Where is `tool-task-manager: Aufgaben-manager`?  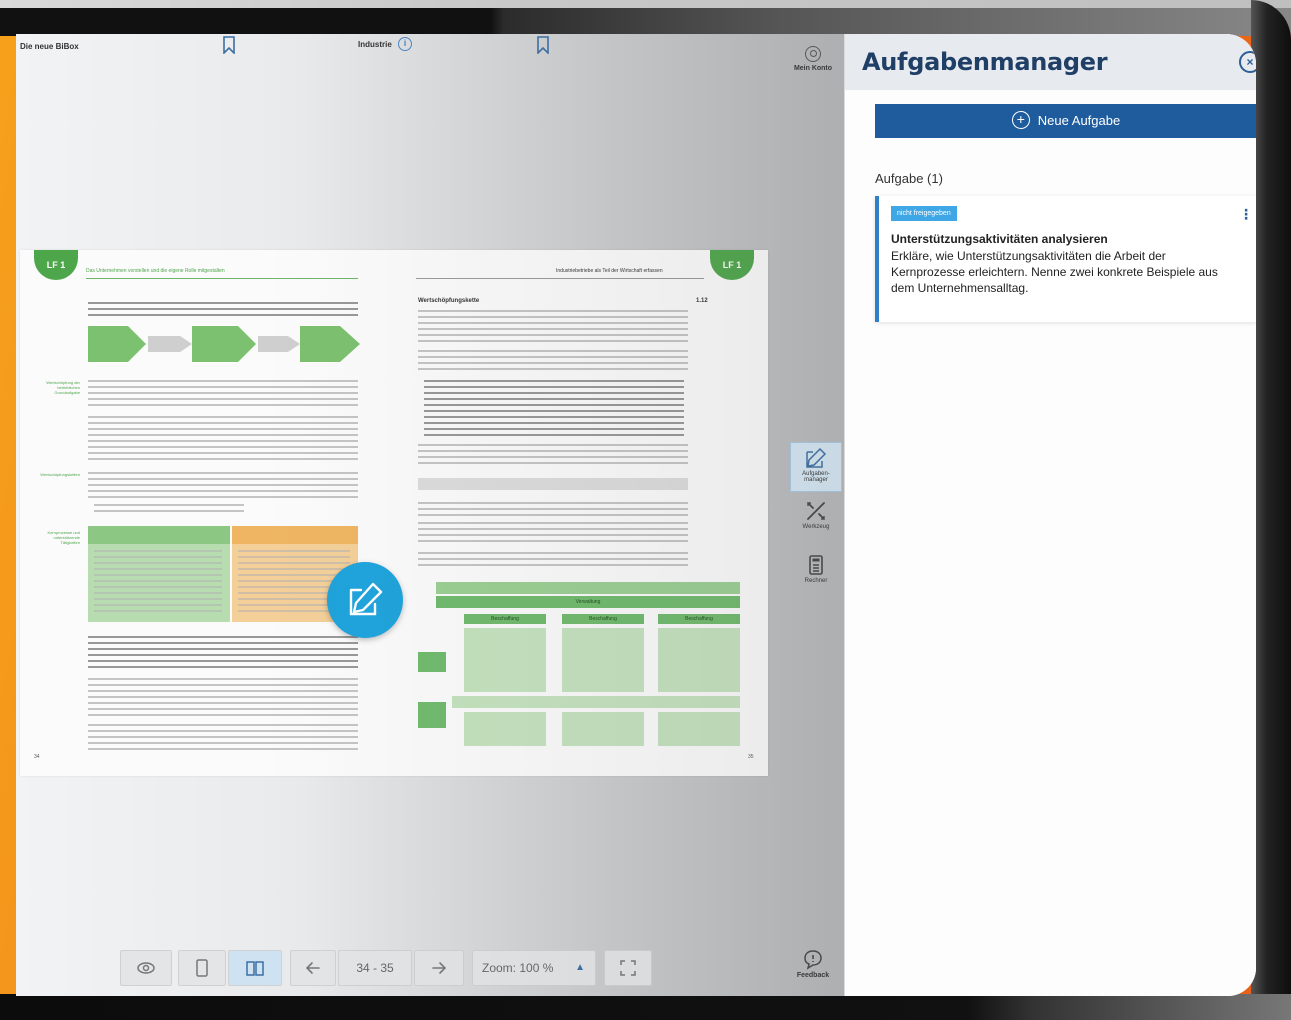 tool-task-manager: Aufgaben-manager is located at coordinates (816, 467).